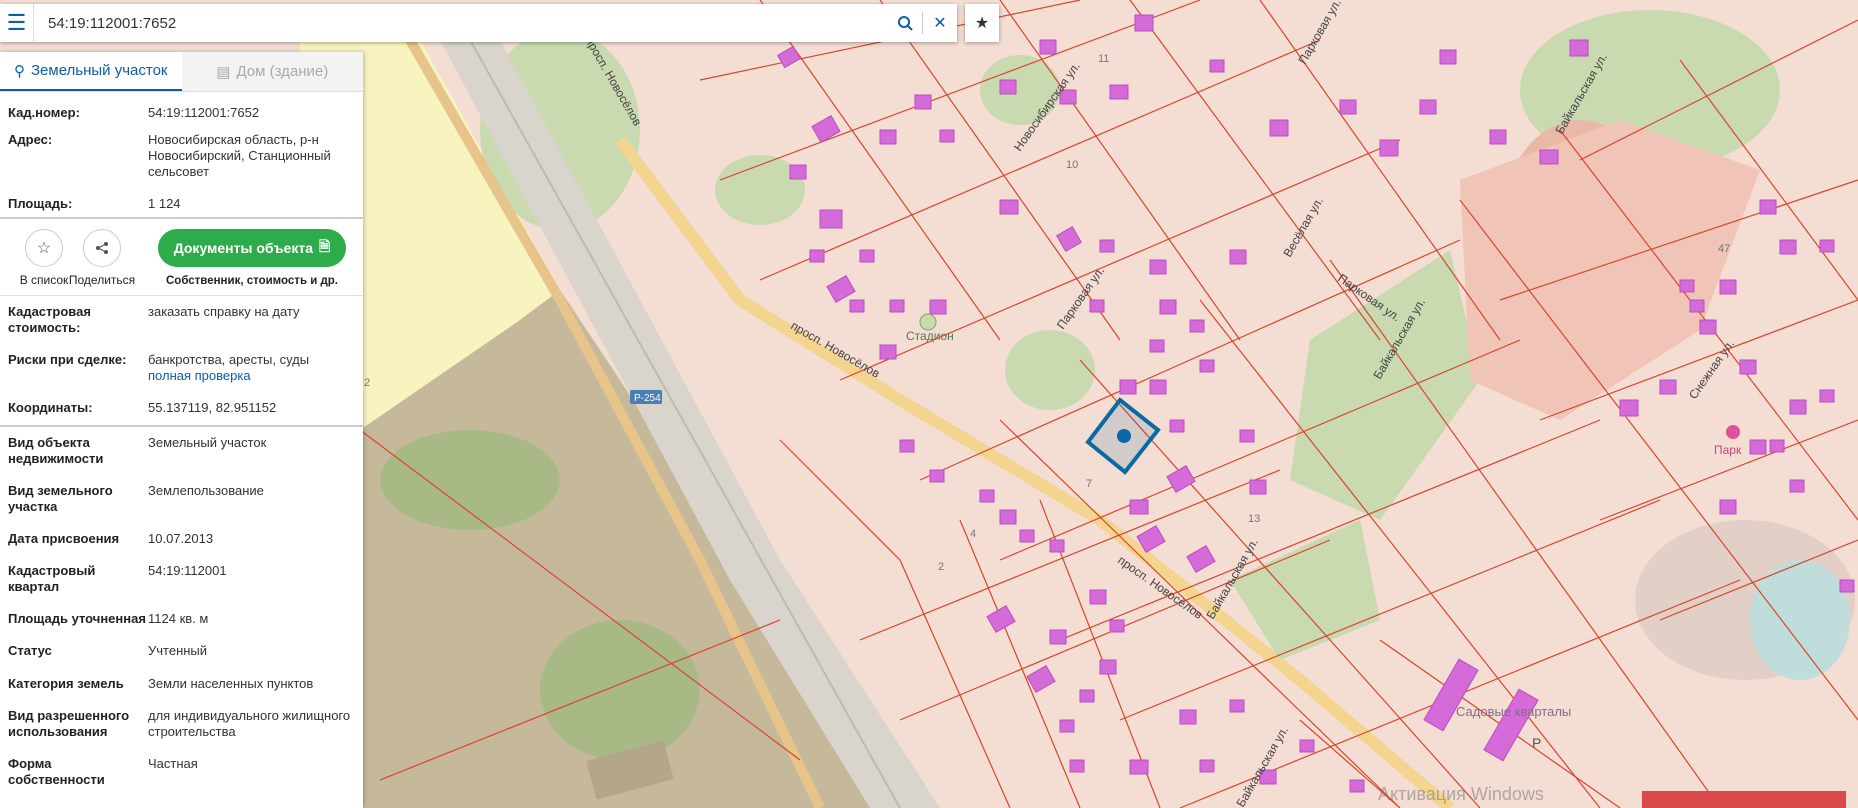 The image size is (1858, 808). What do you see at coordinates (251, 118) in the screenshot?
I see `cadnumber-link: 54:19:112001:7652` at bounding box center [251, 118].